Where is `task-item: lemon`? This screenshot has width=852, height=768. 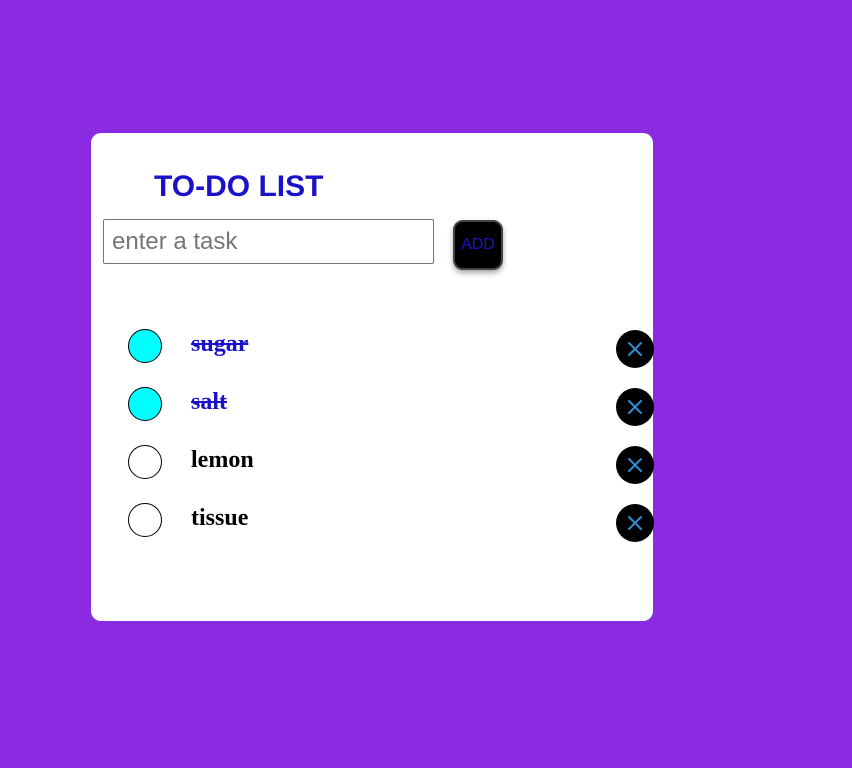
task-item: lemon is located at coordinates (372, 474).